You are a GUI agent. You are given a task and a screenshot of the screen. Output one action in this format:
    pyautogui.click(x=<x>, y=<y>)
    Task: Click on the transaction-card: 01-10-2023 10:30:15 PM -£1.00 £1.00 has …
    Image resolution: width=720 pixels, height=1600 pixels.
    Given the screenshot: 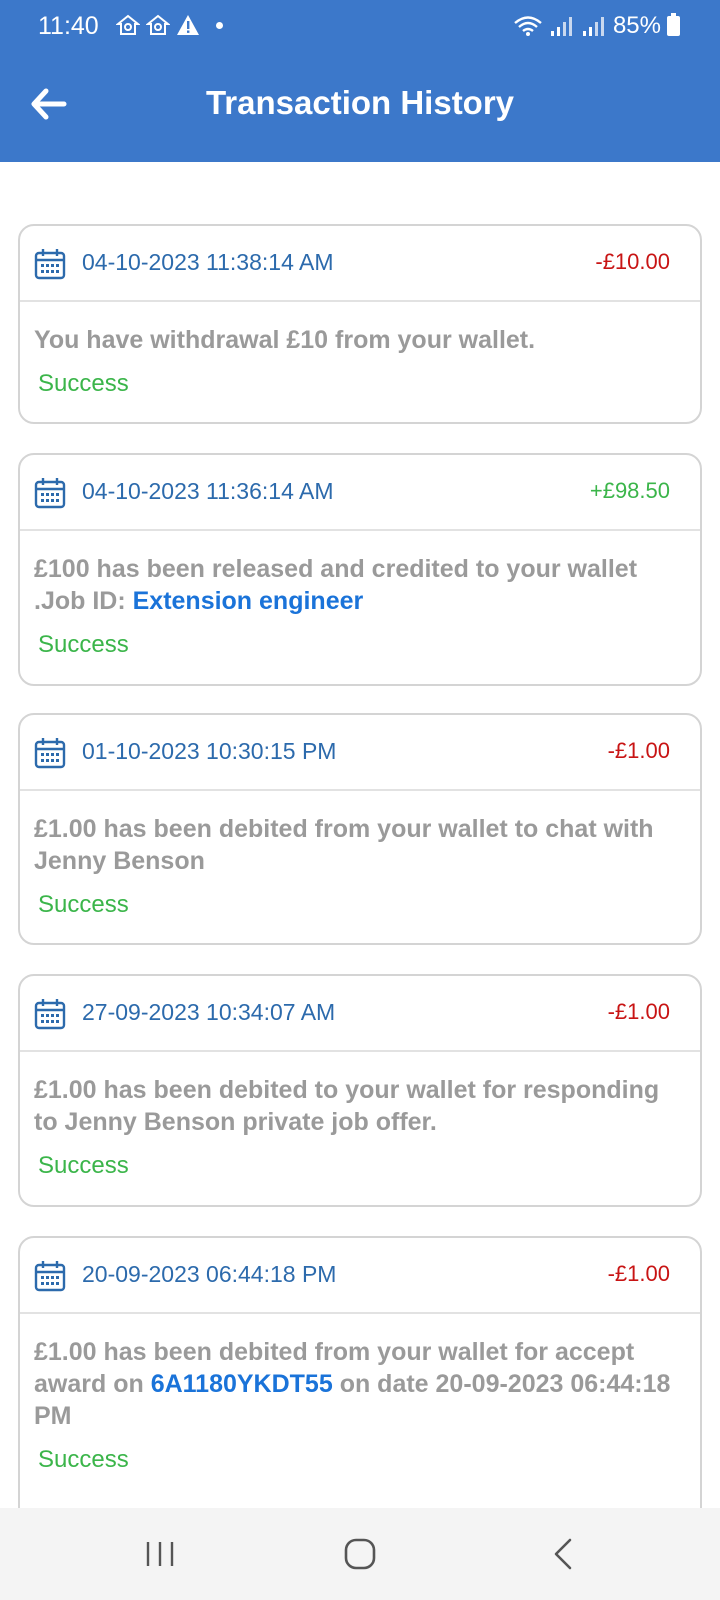 What is the action you would take?
    pyautogui.click(x=360, y=829)
    